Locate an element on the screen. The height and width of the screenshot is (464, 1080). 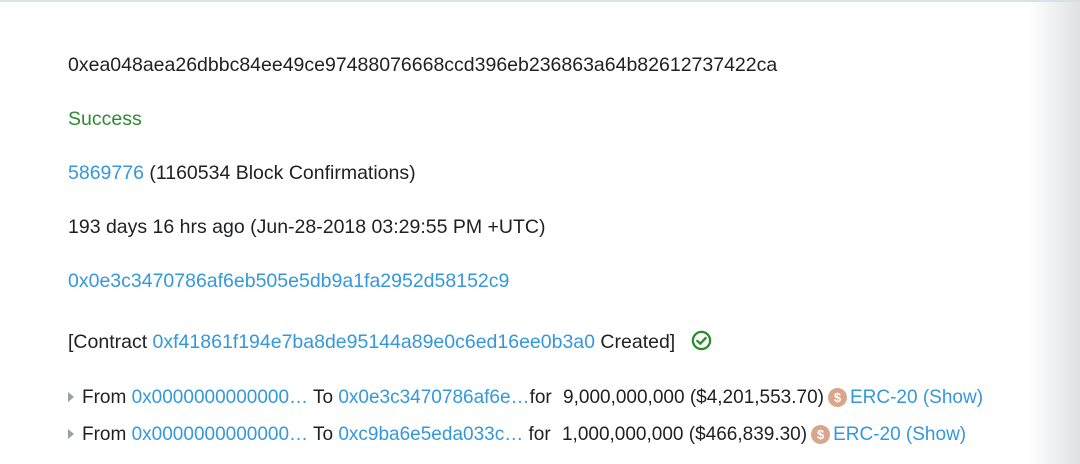
transfer-amount: 9,000,000,000 ($4,201,553.70) is located at coordinates (693, 397).